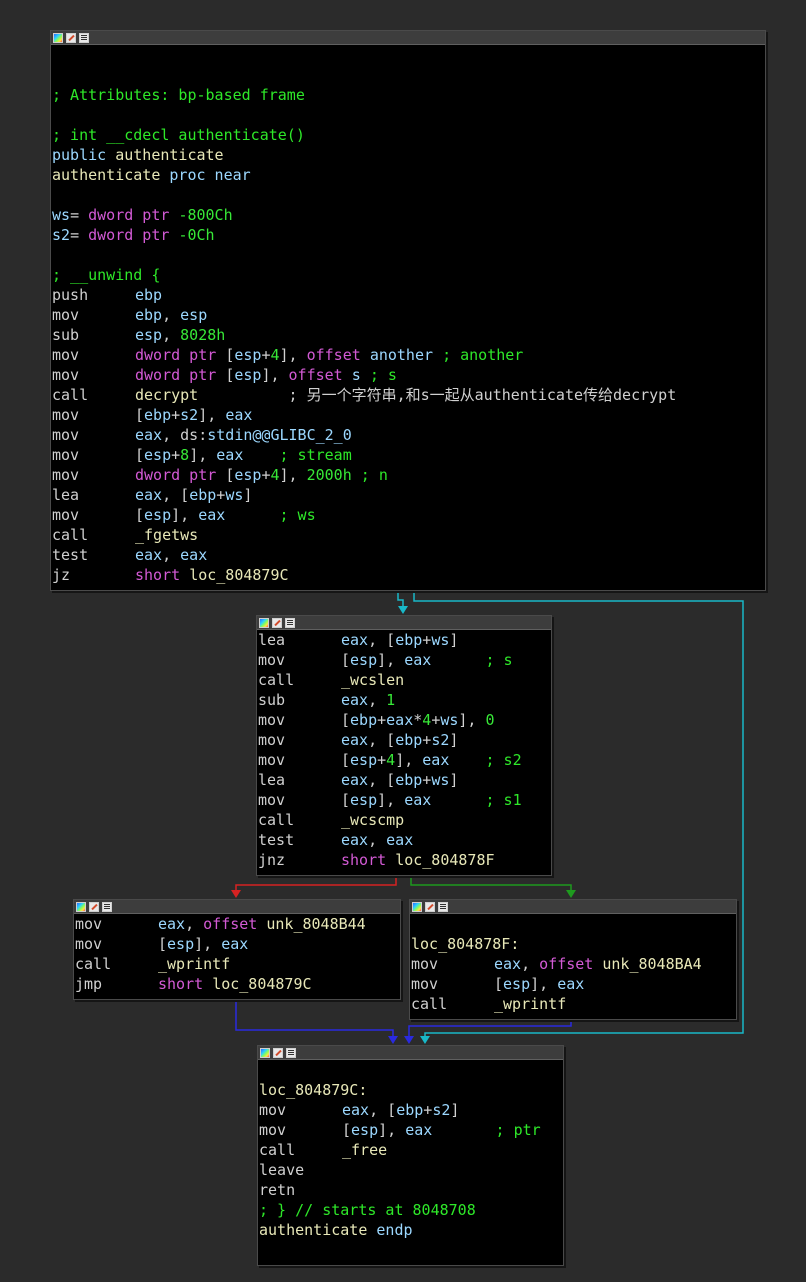 The width and height of the screenshot is (806, 1282). Describe the element at coordinates (237, 984) in the screenshot. I see `code-line: jmp short loc_804879C` at that location.